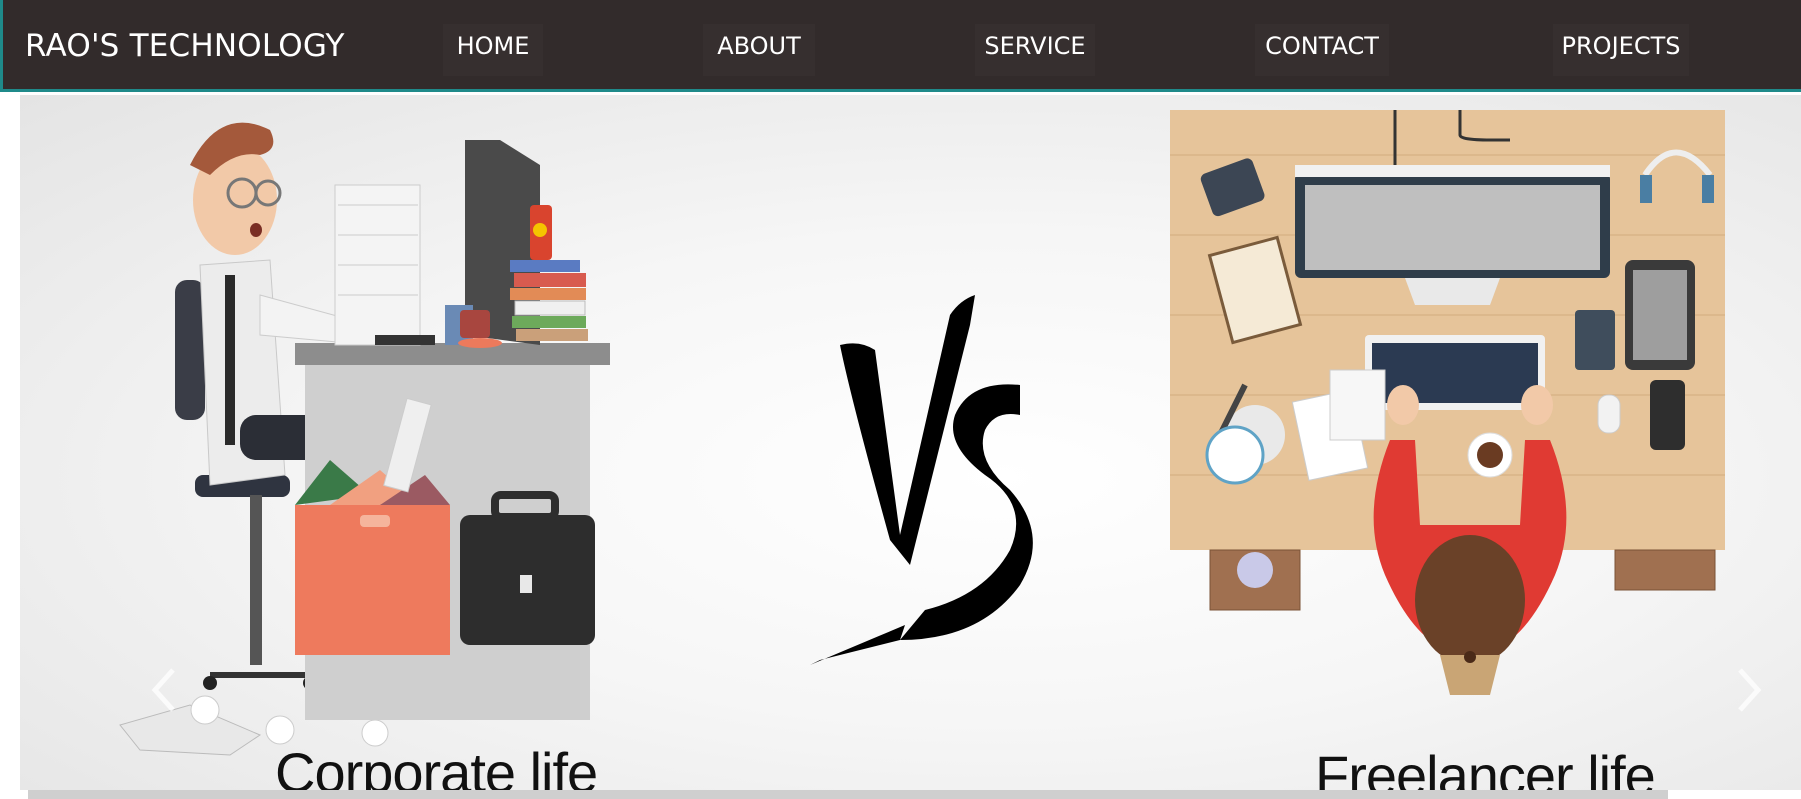  I want to click on left-slide-caption: Corporate life, so click(436, 765).